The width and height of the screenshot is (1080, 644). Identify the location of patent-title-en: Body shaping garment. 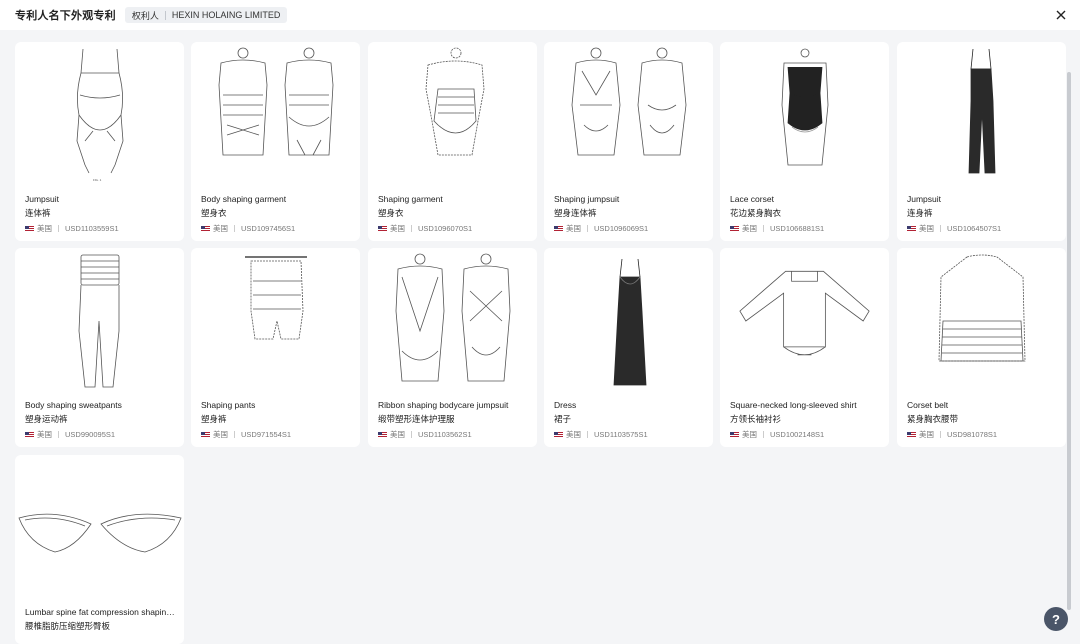
(244, 199).